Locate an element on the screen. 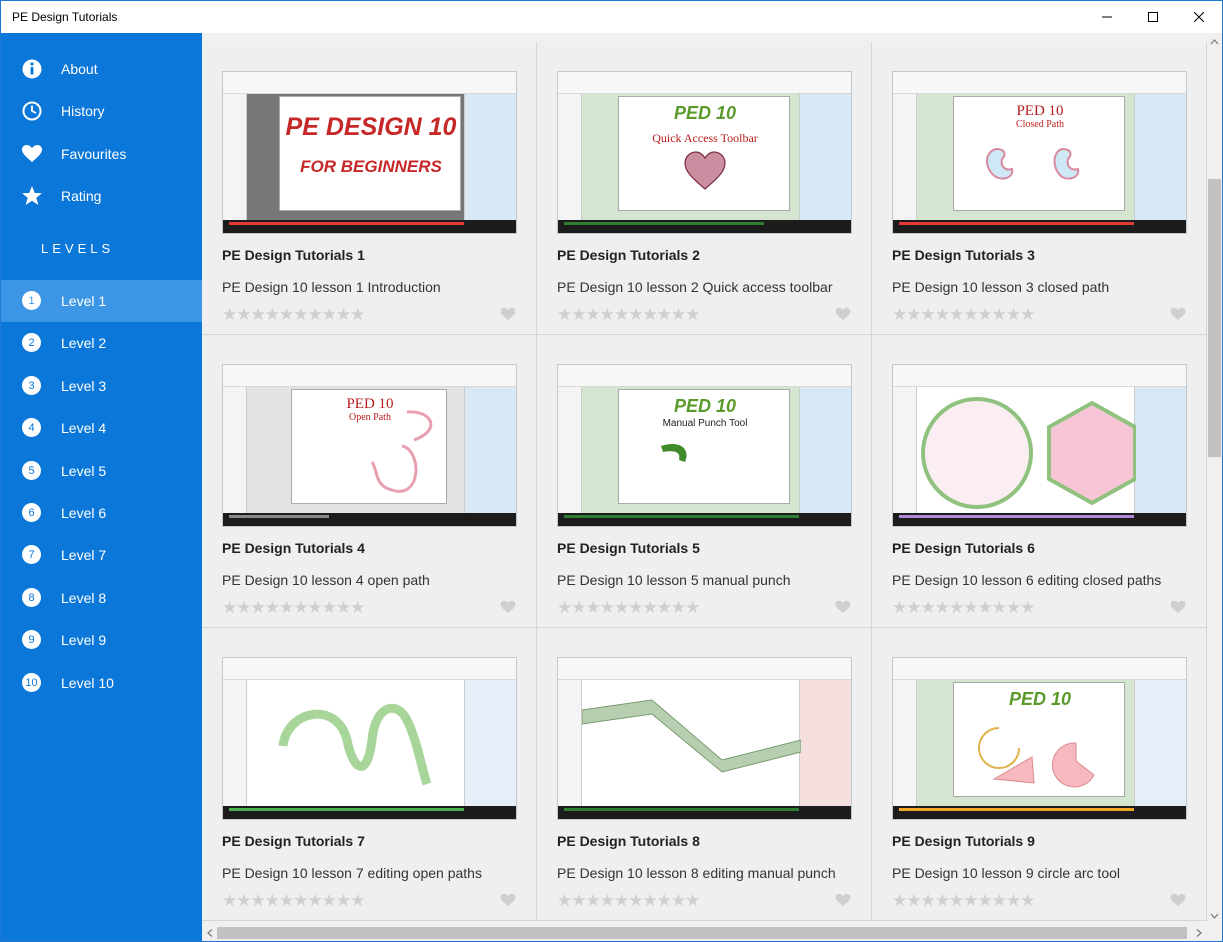 Image resolution: width=1223 pixels, height=942 pixels. level-item-2: 2 Level 2 is located at coordinates (101, 343).